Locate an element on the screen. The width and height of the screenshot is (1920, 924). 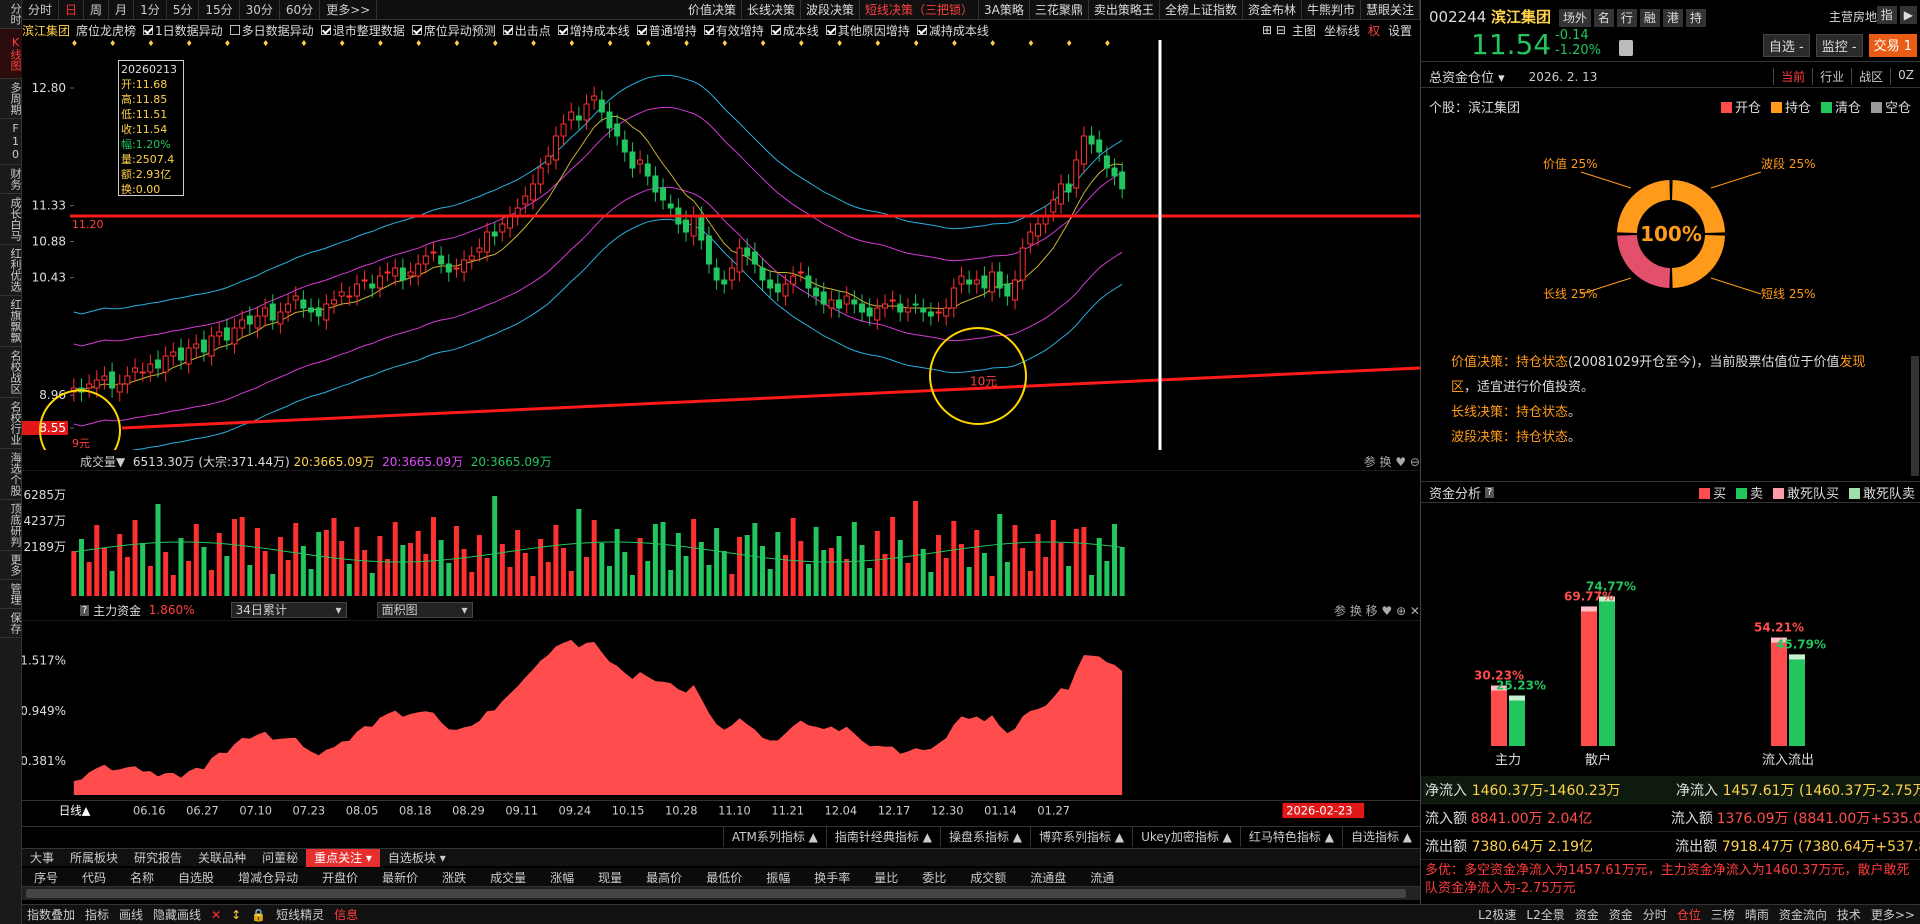
zoom-icons: ⊞ ⊟ is located at coordinates (1274, 30).